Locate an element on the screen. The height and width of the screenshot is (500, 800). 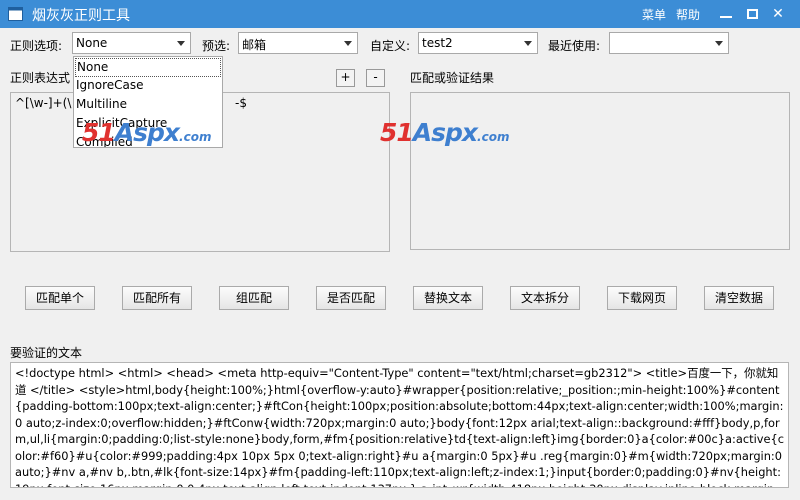
clear-data-button: 清空数据 is located at coordinates (739, 298).